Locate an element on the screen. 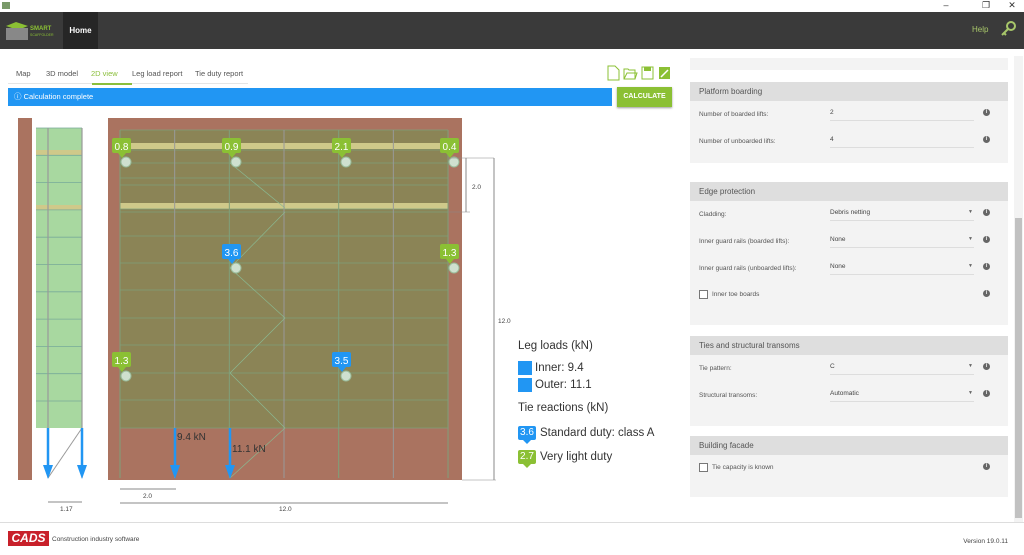 This screenshot has height=555, width=1024. field-label: Tie pattern: is located at coordinates (715, 368).